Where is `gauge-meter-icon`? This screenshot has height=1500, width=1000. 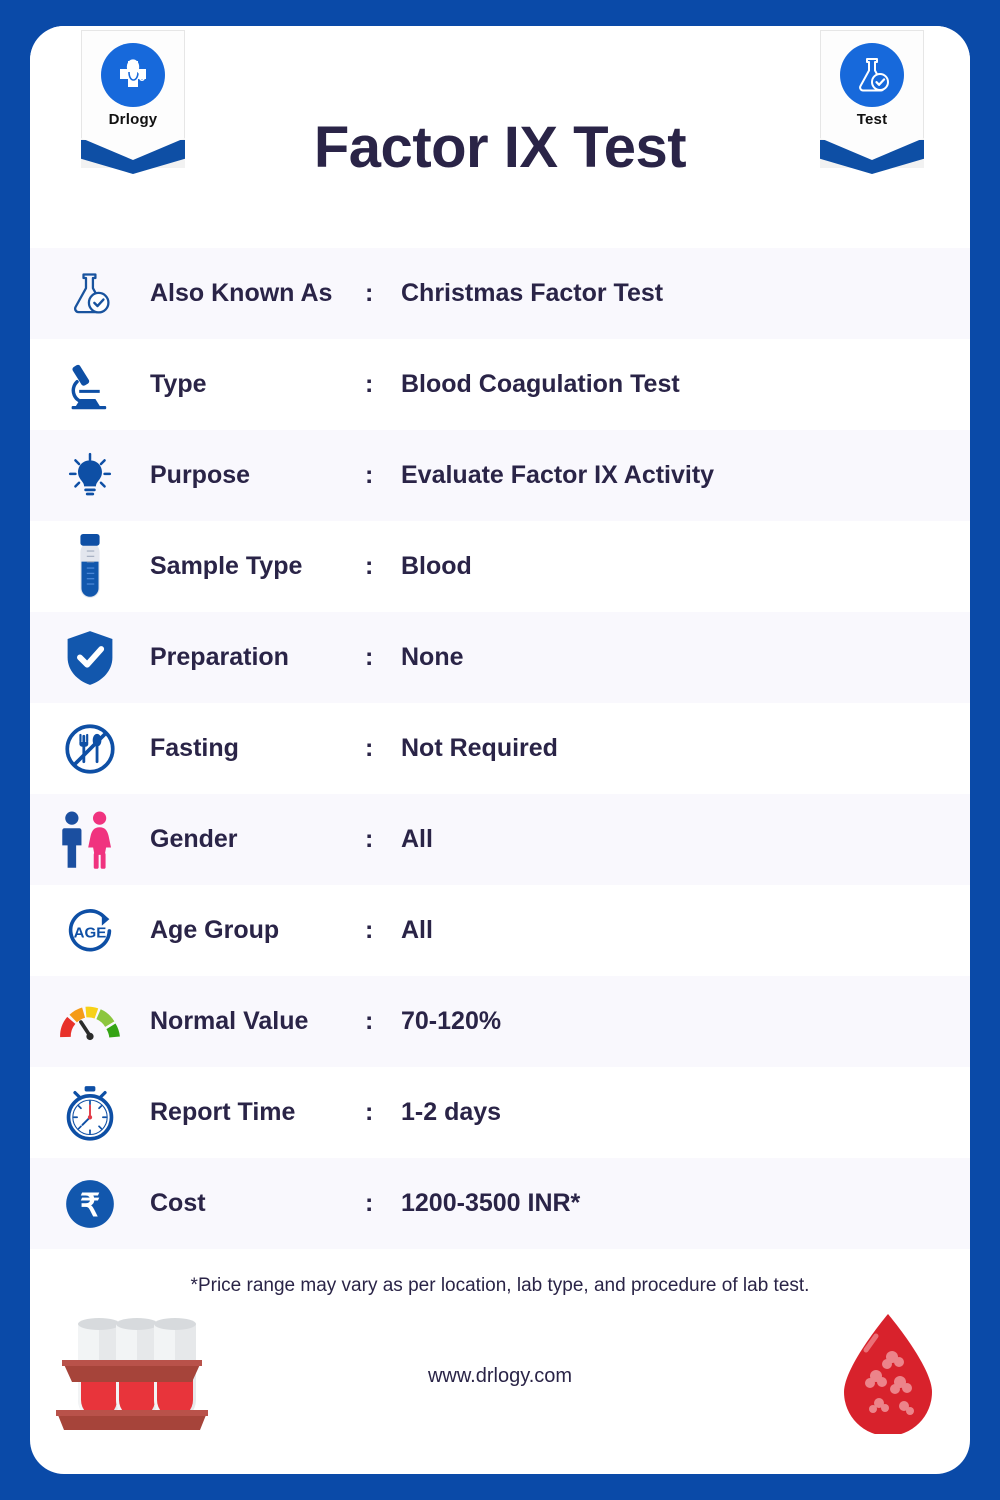 gauge-meter-icon is located at coordinates (90, 1022).